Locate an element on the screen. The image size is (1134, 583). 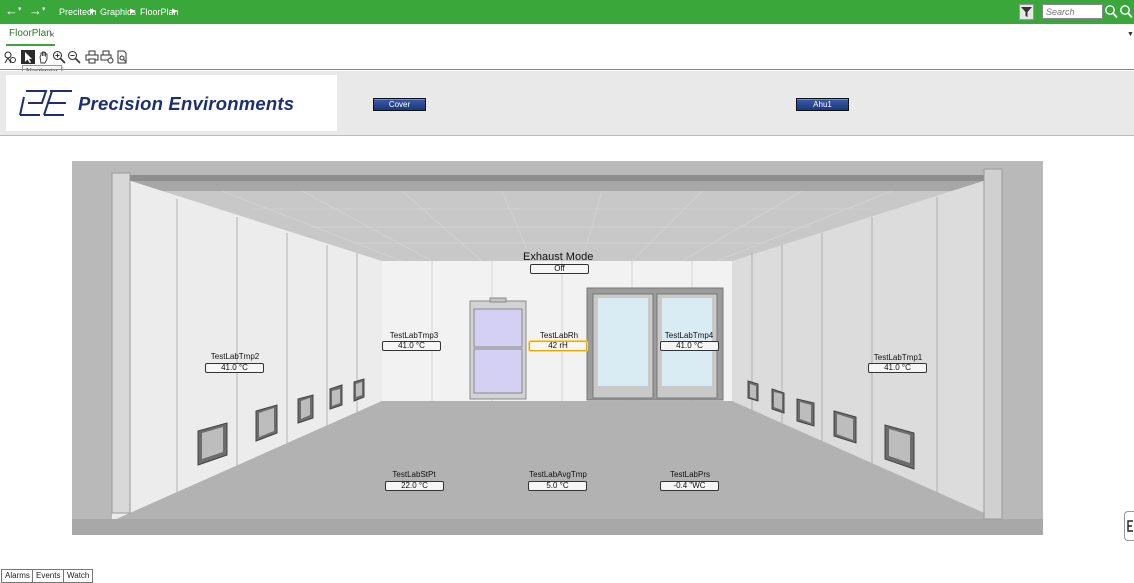
toolbar-divider is located at coordinates (567, 69).